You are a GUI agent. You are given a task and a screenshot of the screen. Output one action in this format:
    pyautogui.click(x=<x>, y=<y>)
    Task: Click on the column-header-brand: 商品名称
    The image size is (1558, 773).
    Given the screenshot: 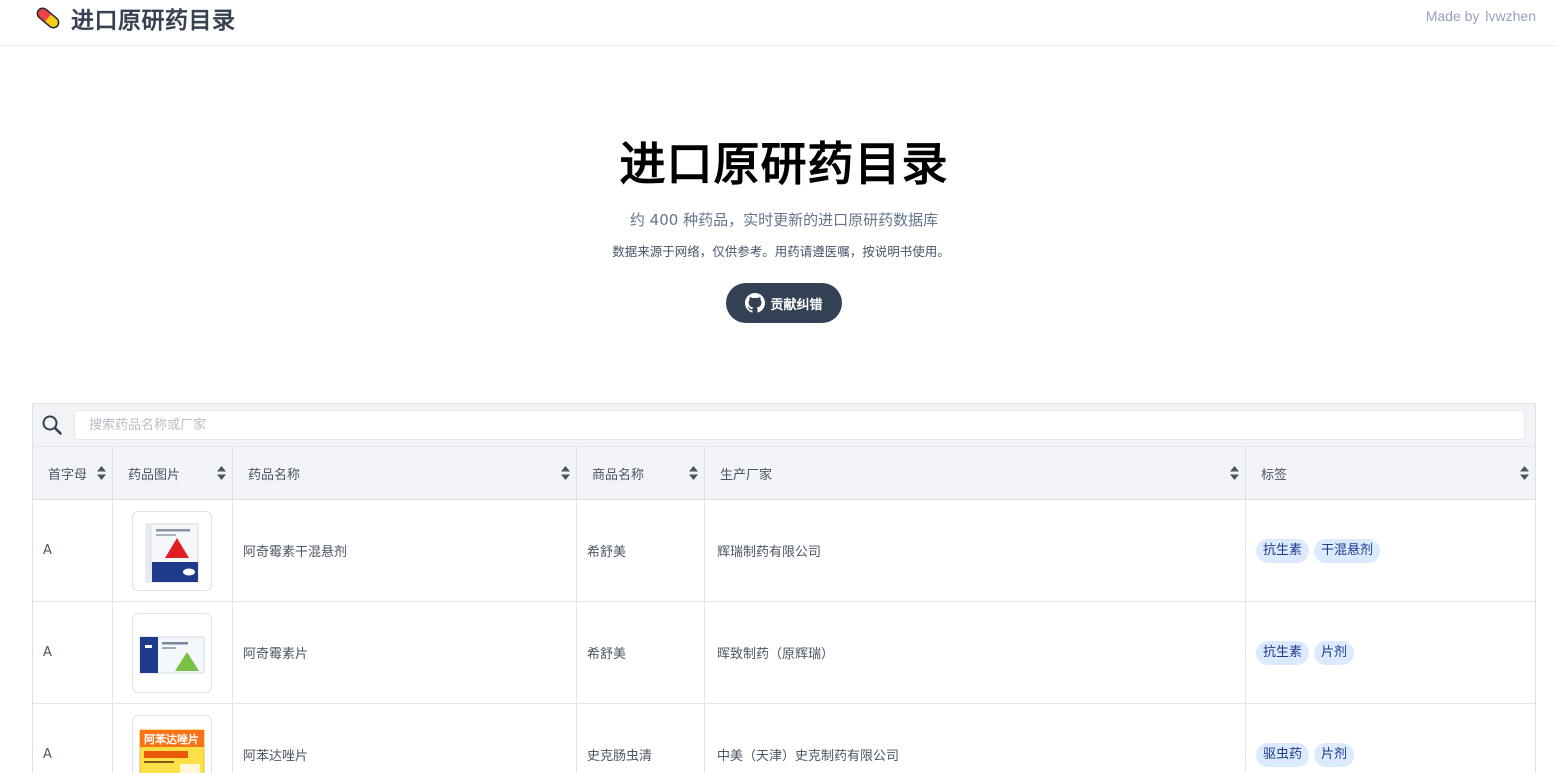 What is the action you would take?
    pyautogui.click(x=641, y=473)
    